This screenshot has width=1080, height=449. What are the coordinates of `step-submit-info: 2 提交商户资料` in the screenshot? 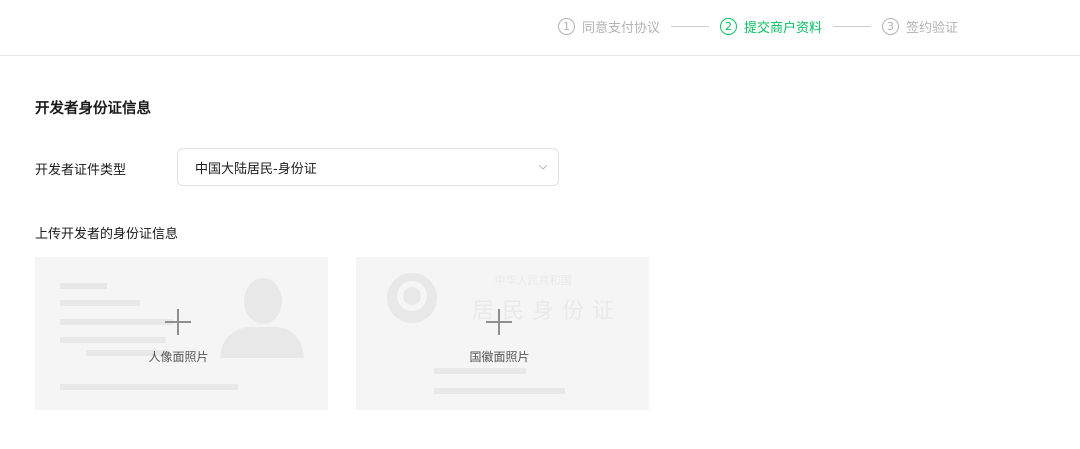 It's located at (771, 26).